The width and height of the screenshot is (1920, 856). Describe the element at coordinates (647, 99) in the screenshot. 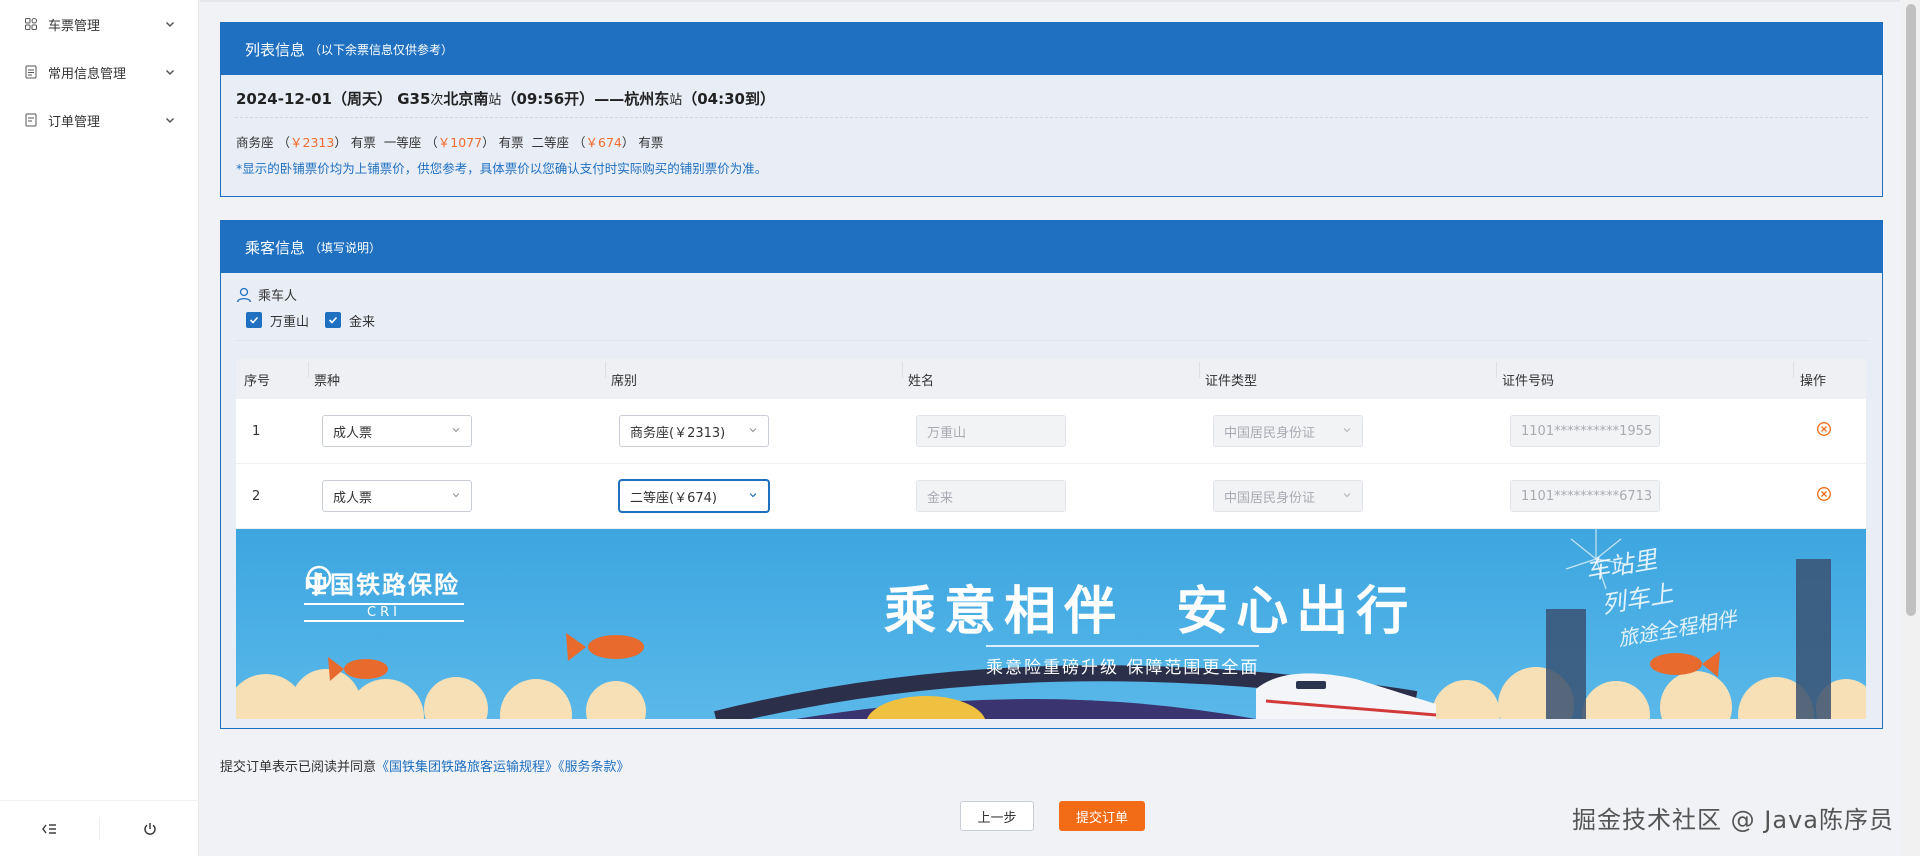

I see `to-station: 杭州东` at that location.